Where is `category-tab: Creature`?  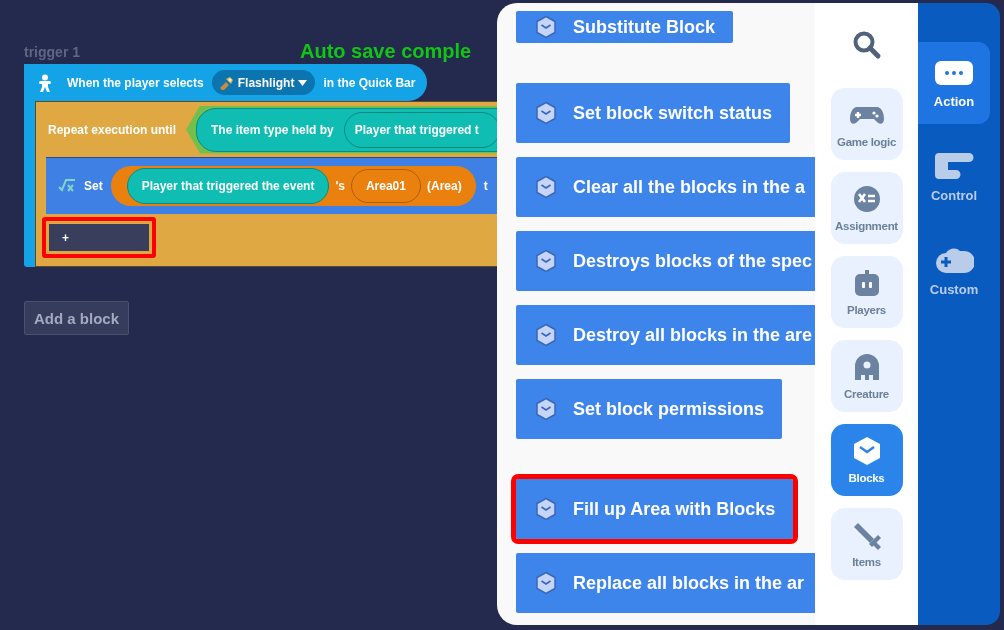
category-tab: Creature is located at coordinates (866, 376).